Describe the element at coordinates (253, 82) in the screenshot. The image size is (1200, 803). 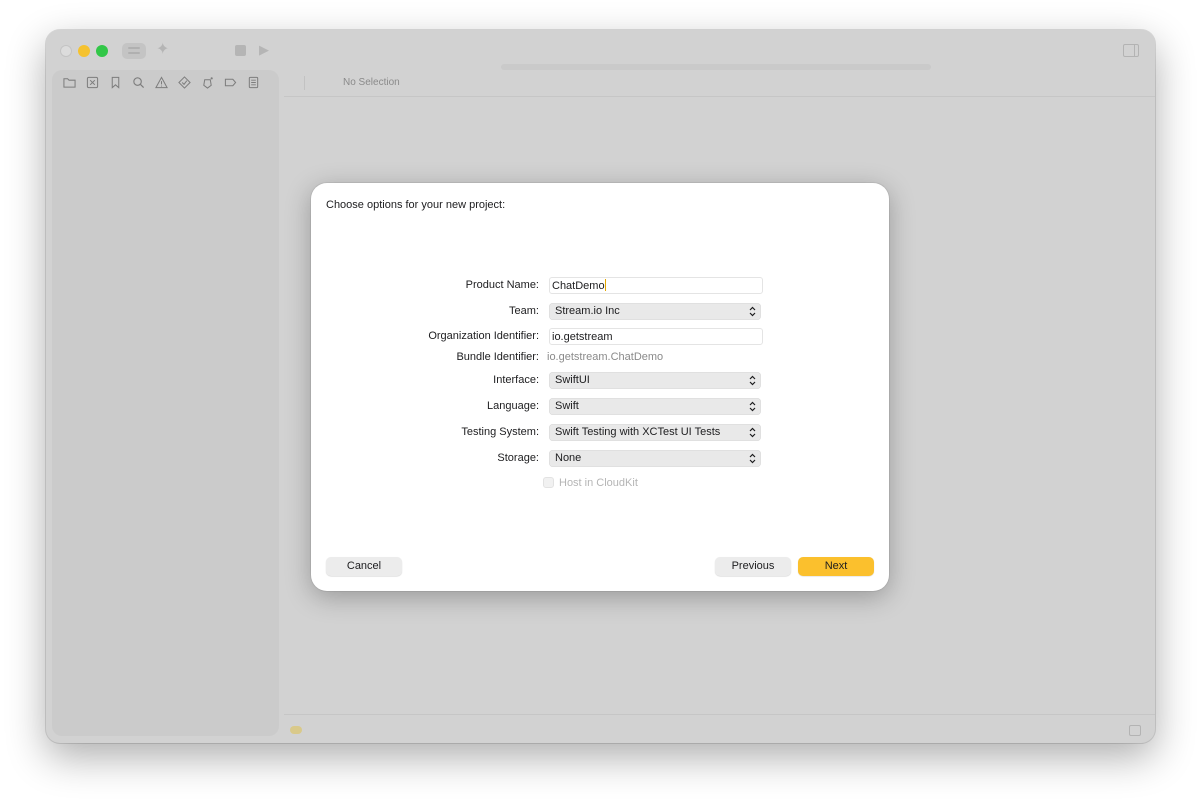
I see `report-icon` at that location.